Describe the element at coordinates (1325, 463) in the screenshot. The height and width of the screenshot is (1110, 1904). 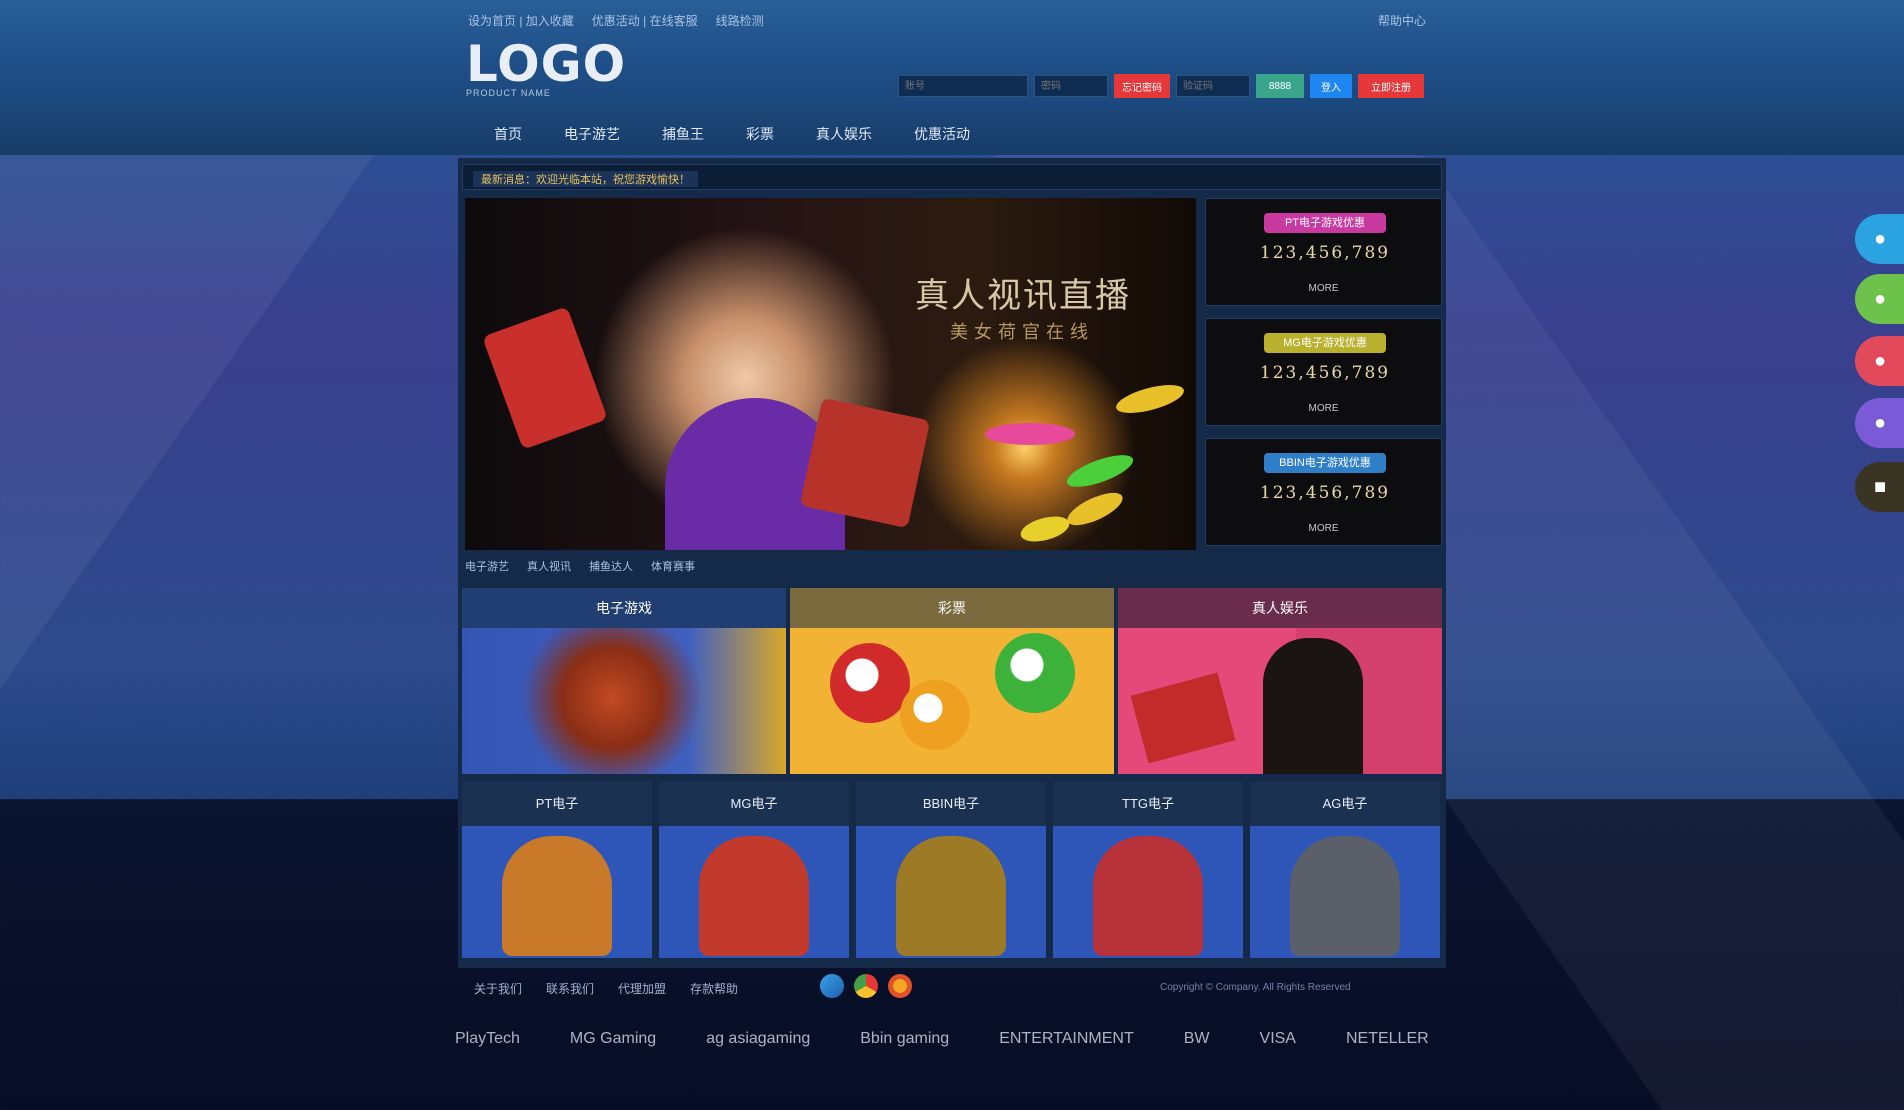
I see `promo-tag: BBIN电子游戏优惠` at that location.